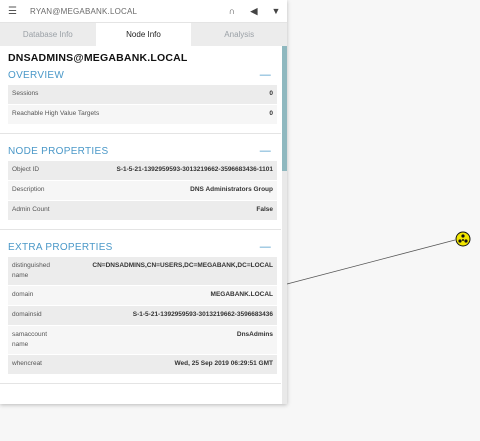 The height and width of the screenshot is (441, 480). Describe the element at coordinates (23, 294) in the screenshot. I see `row-label: domain` at that location.